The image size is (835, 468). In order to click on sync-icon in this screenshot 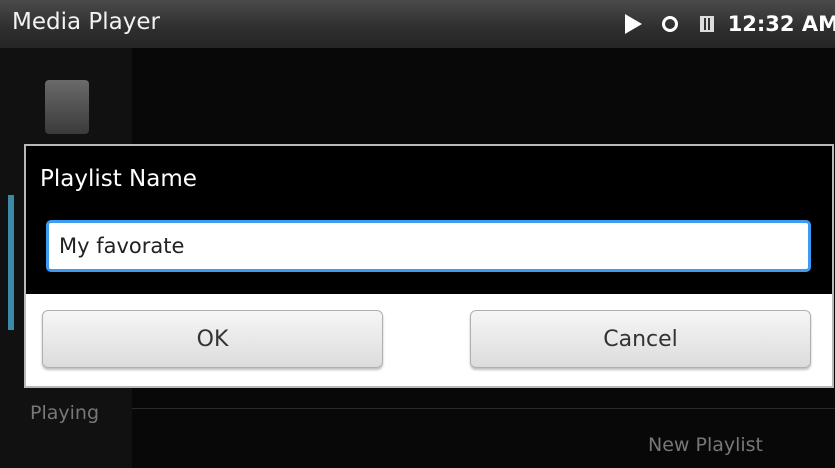, I will do `click(669, 24)`.